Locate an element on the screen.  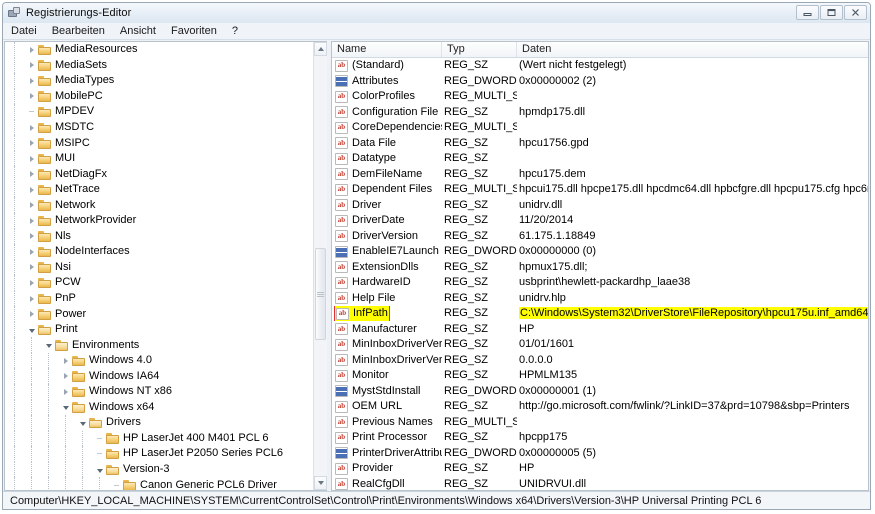
menu-ansicht: Ansicht is located at coordinates (142, 31).